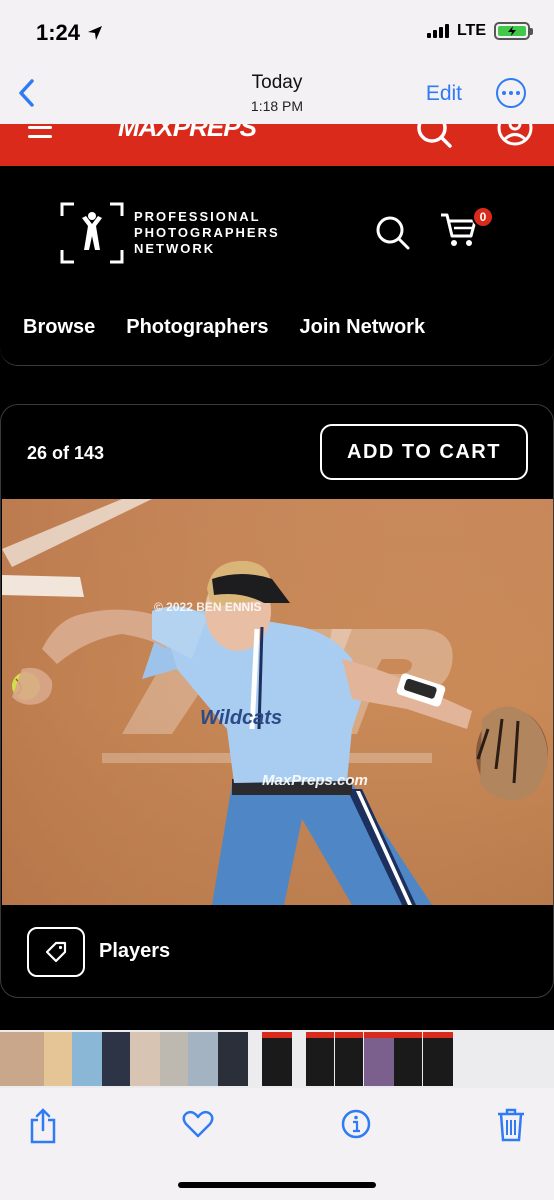  I want to click on ppn-logo-mark, so click(92, 233).